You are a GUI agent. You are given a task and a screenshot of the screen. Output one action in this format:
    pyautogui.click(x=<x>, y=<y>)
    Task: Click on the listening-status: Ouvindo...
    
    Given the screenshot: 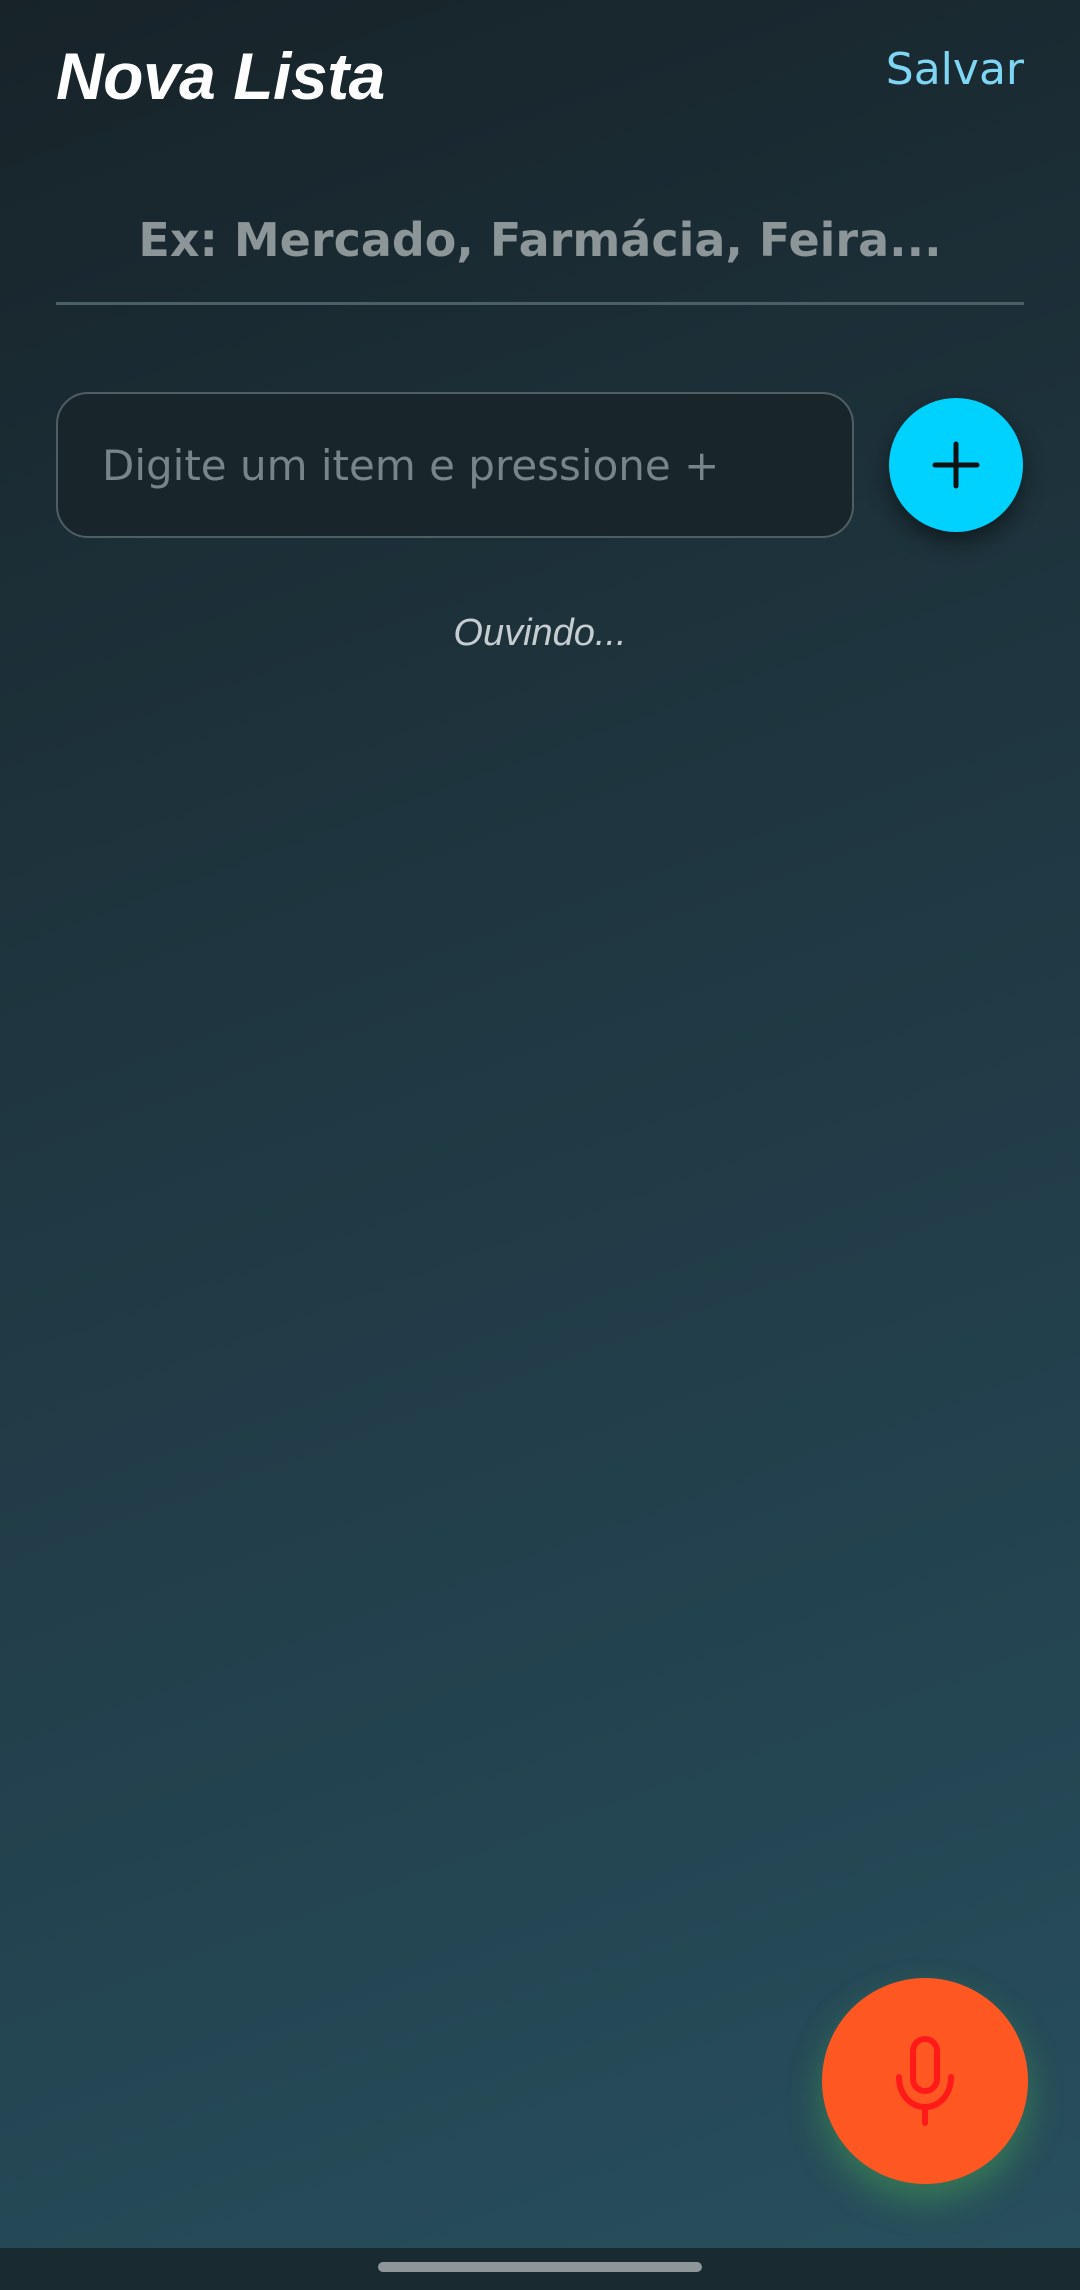 What is the action you would take?
    pyautogui.click(x=540, y=633)
    